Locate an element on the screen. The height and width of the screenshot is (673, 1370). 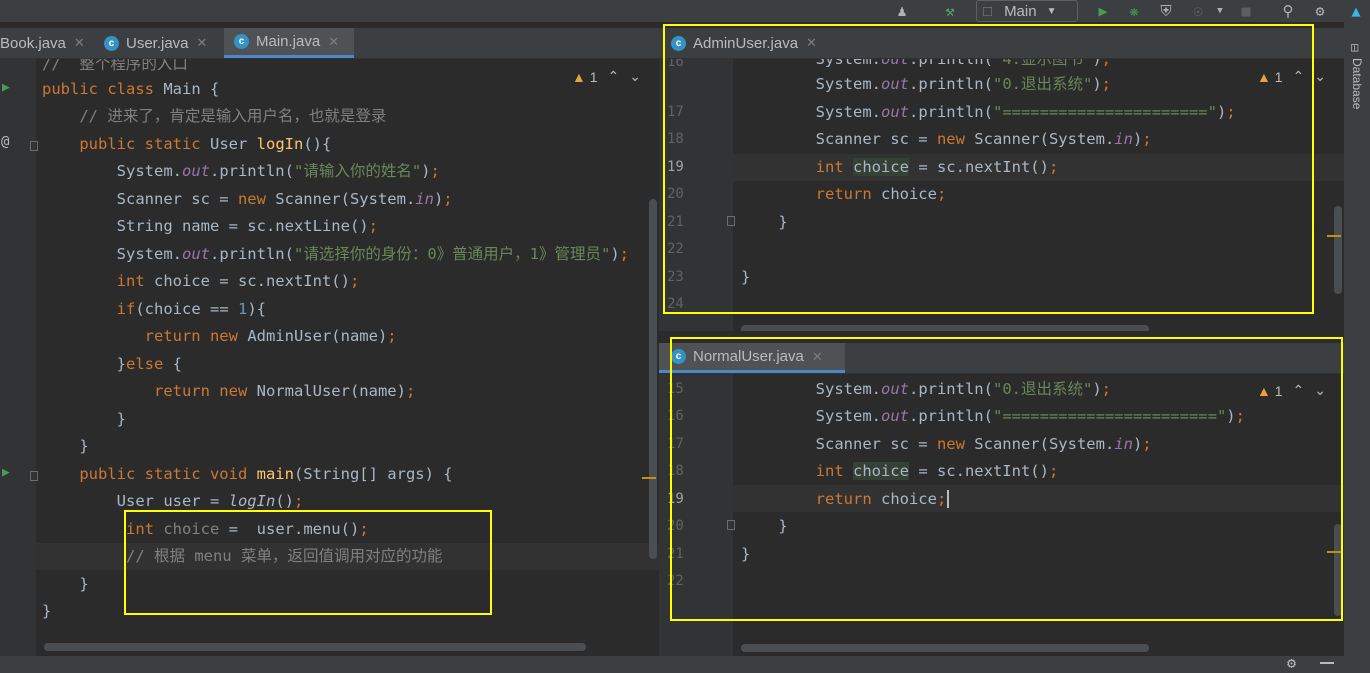
stop-icon: ■ is located at coordinates (1246, 11).